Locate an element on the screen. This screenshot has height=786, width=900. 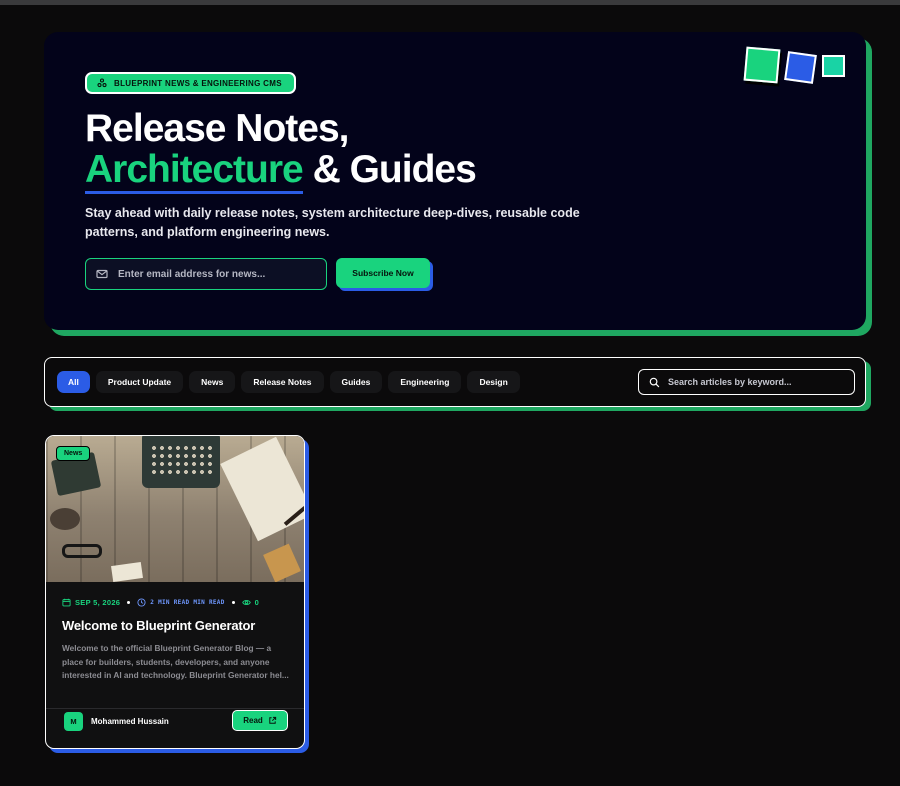
post-read-time: 2 MIN READ MIN READ is located at coordinates (180, 602).